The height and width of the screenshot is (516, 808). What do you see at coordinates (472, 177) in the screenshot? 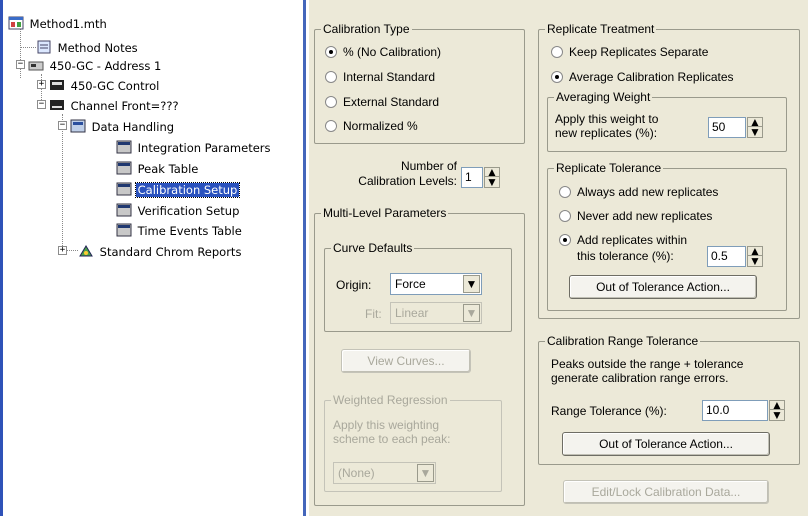
I see `levels-input: 1` at bounding box center [472, 177].